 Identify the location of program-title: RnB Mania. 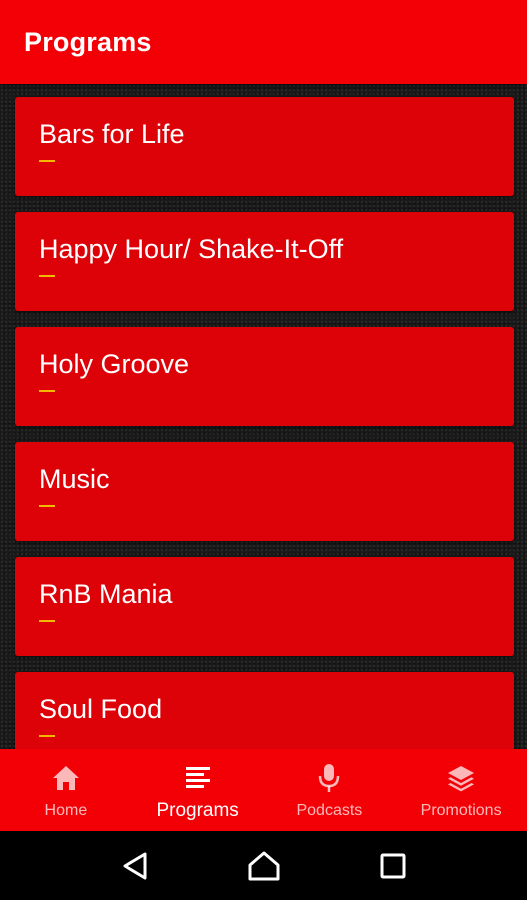
(106, 594).